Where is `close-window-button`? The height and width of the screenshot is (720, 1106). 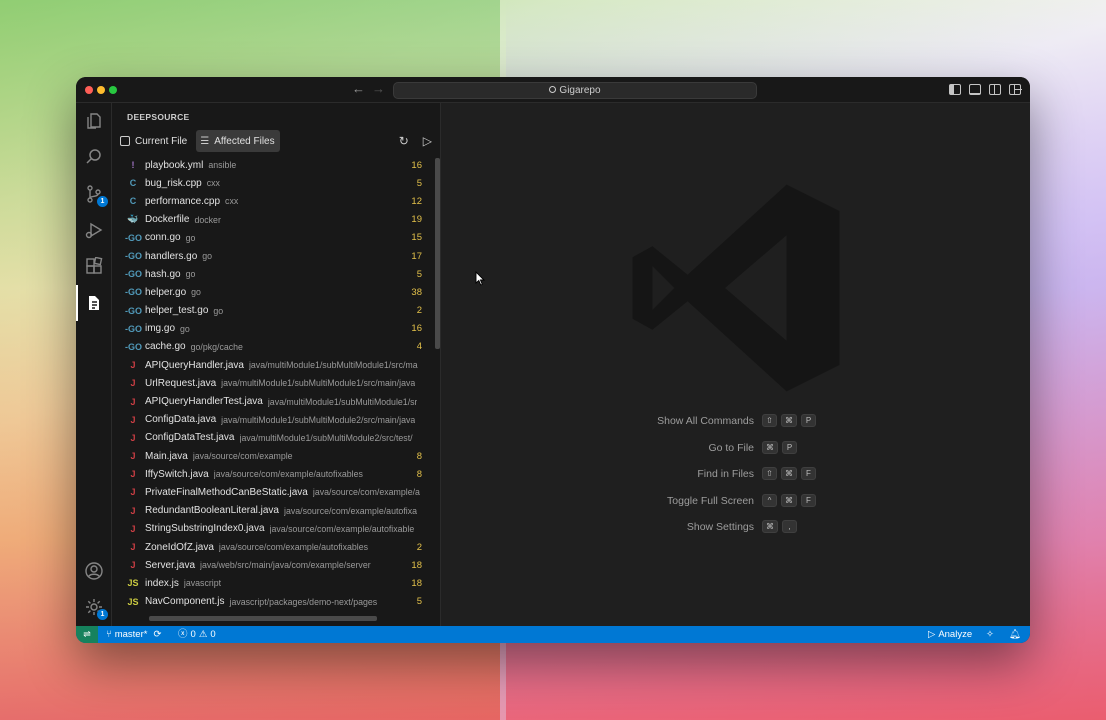 close-window-button is located at coordinates (89, 90).